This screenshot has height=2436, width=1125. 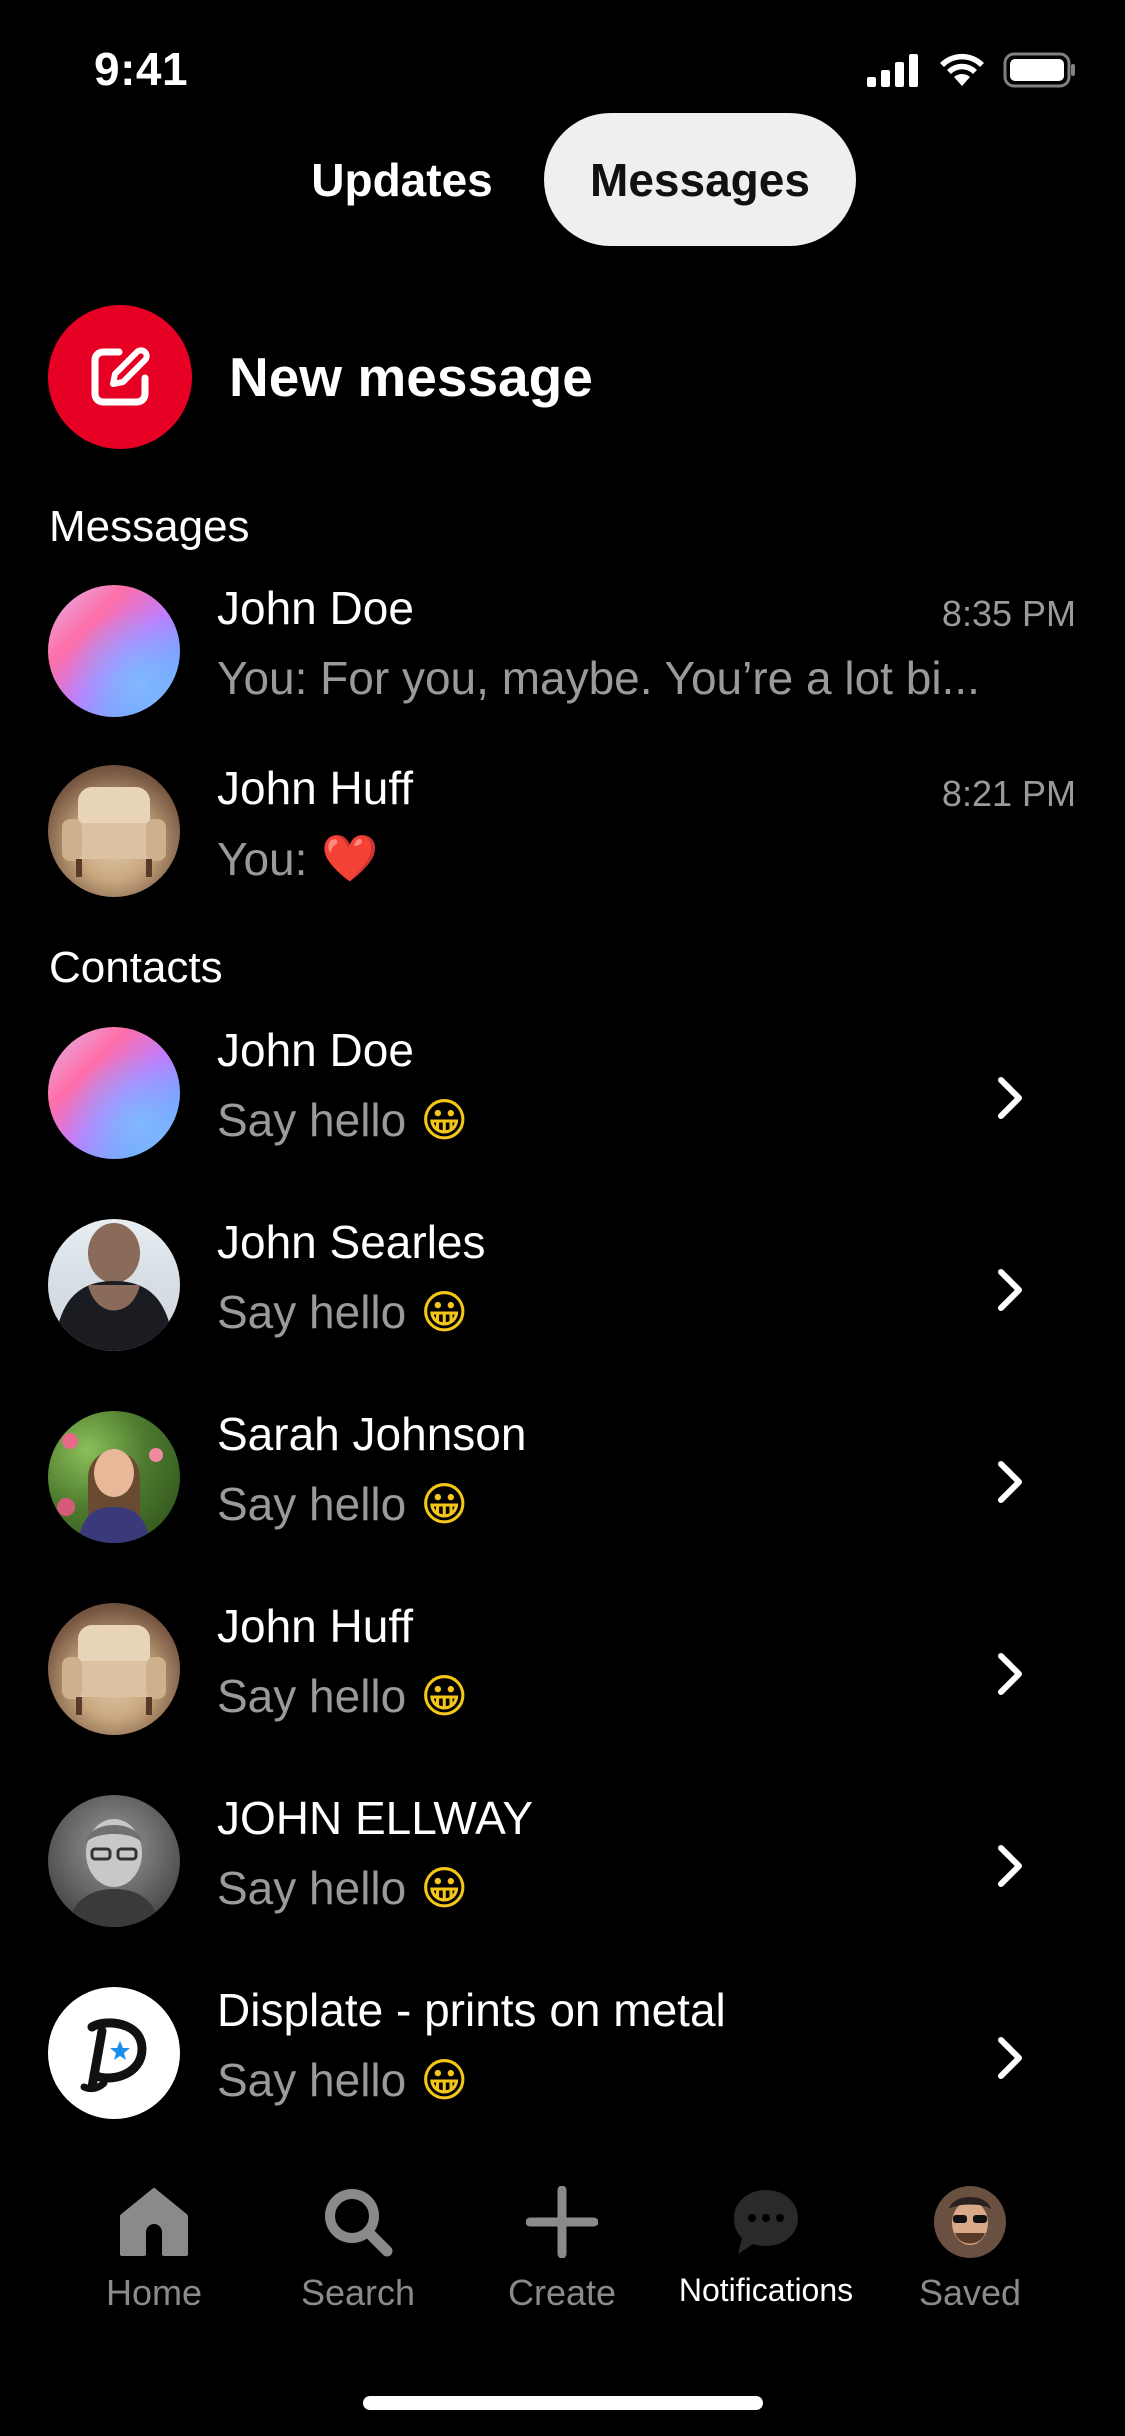 What do you see at coordinates (1039, 70) in the screenshot?
I see `battery-icon` at bounding box center [1039, 70].